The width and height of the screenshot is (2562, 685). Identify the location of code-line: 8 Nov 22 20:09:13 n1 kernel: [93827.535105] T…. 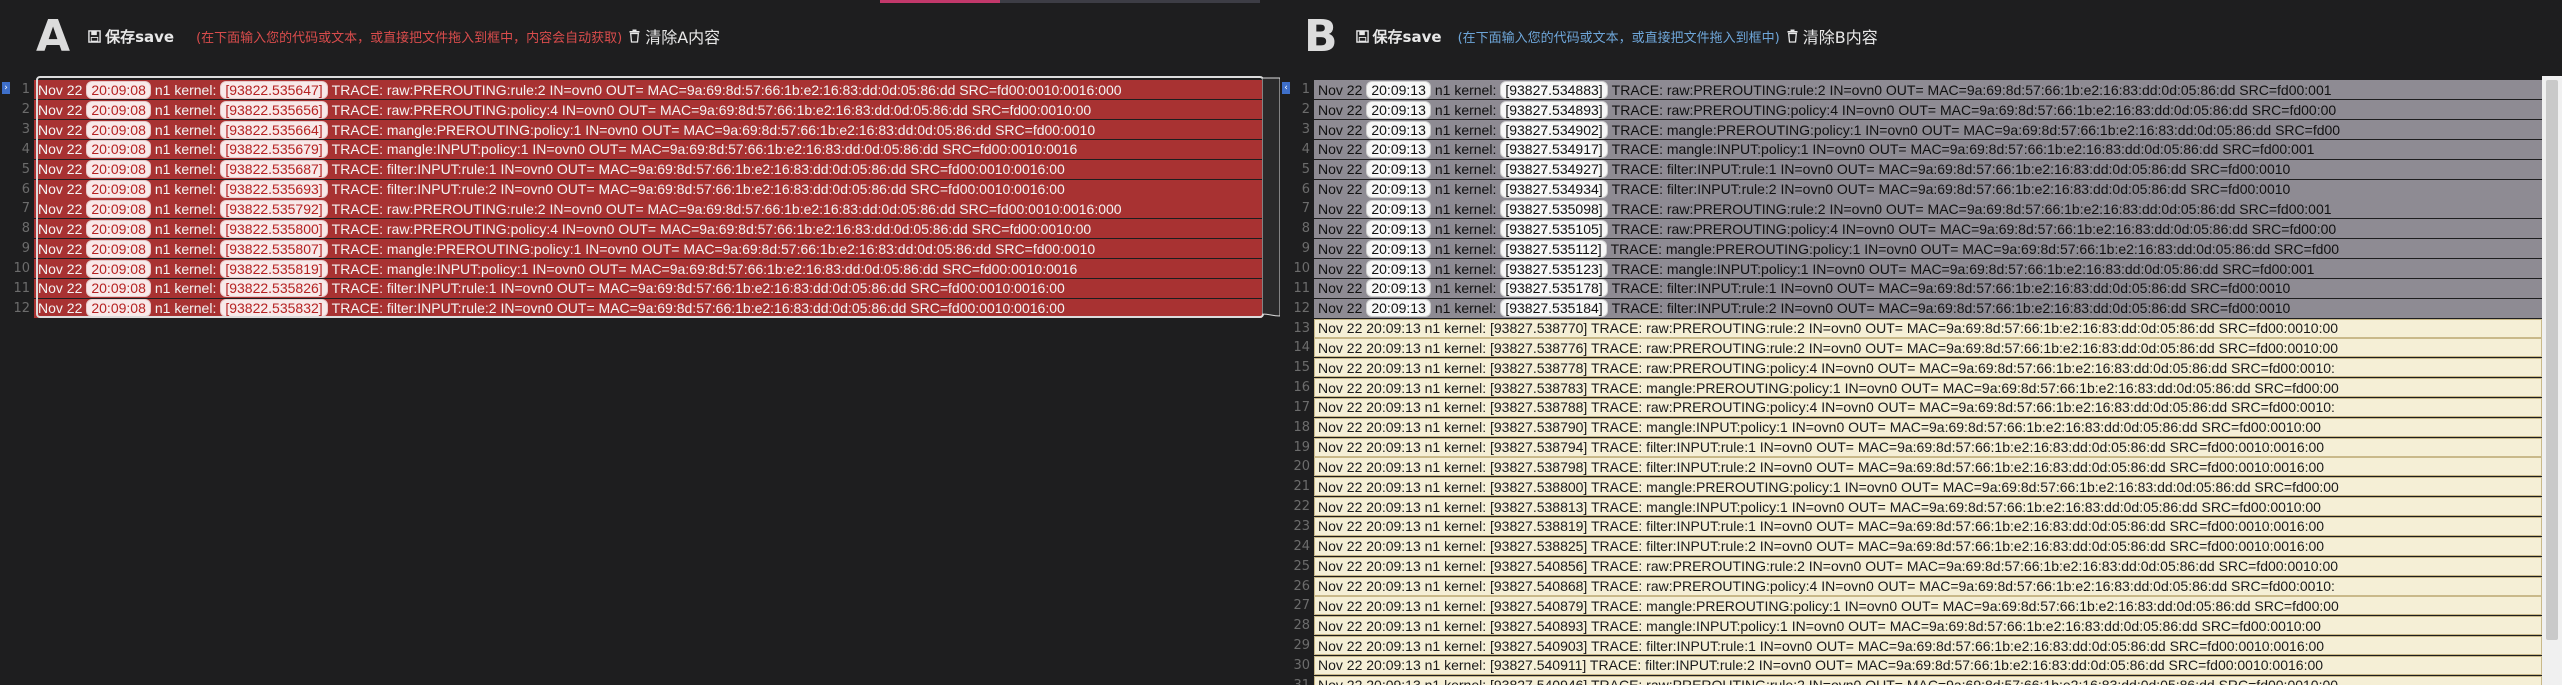
(1911, 229).